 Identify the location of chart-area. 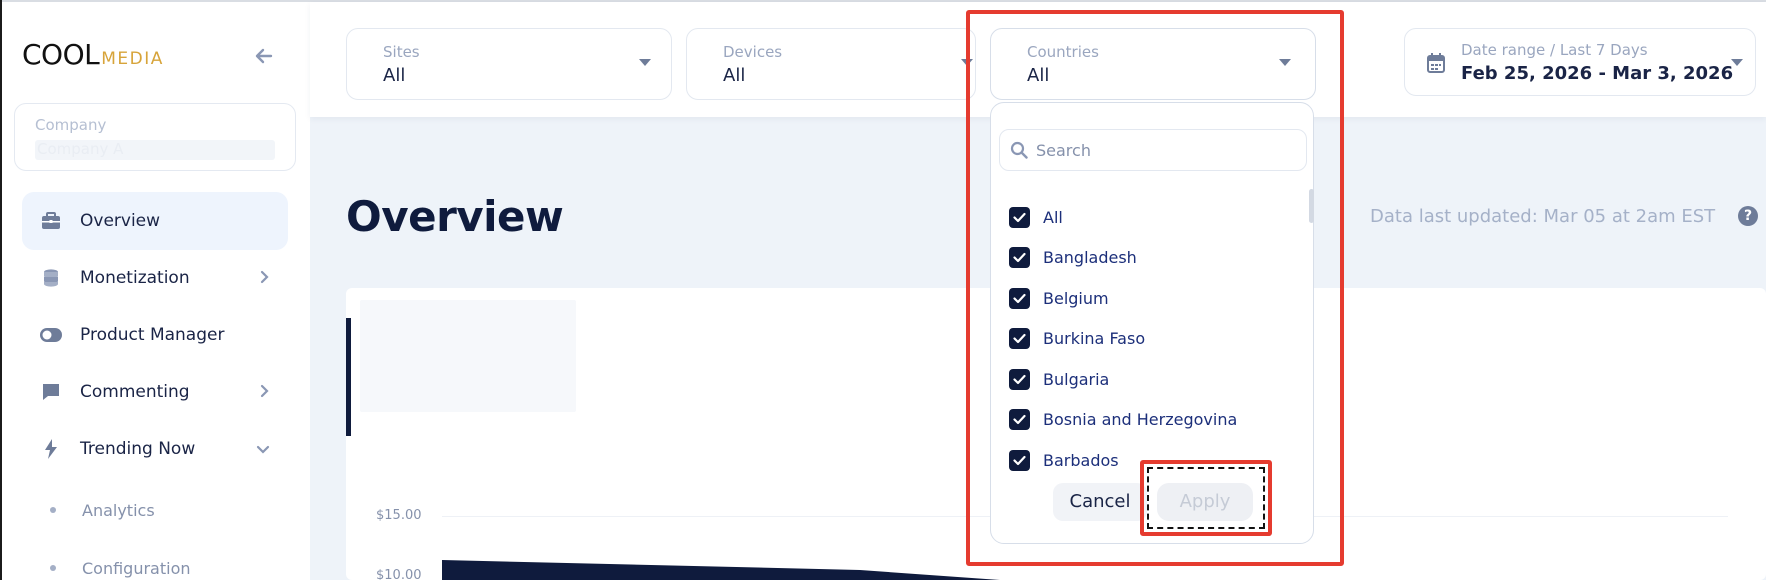
(721, 570).